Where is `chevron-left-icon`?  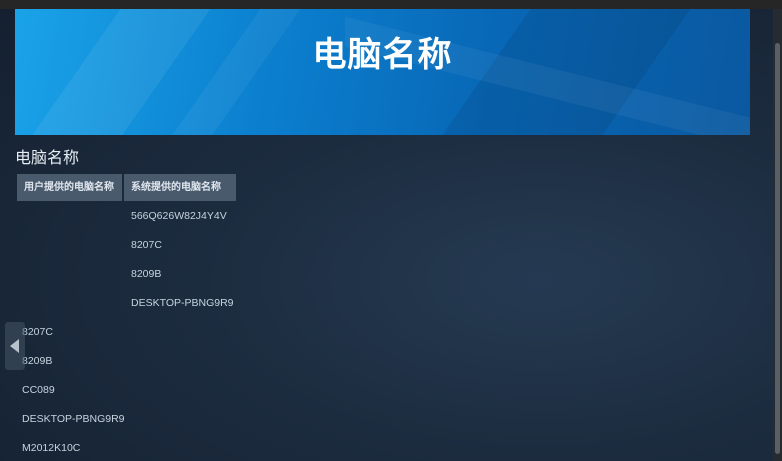 chevron-left-icon is located at coordinates (14, 346).